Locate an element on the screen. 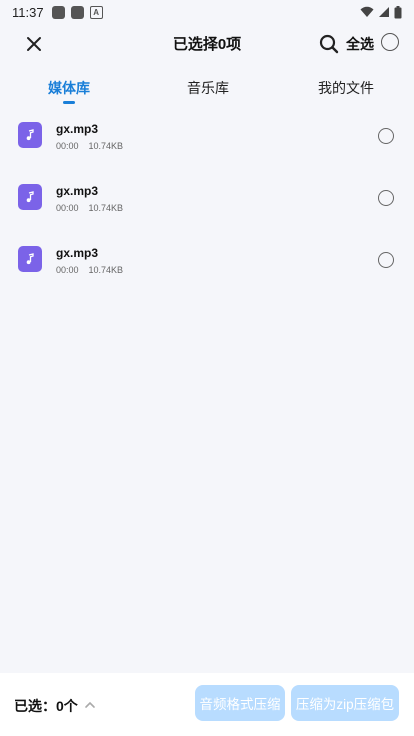 The width and height of the screenshot is (414, 736). search-icon is located at coordinates (329, 44).